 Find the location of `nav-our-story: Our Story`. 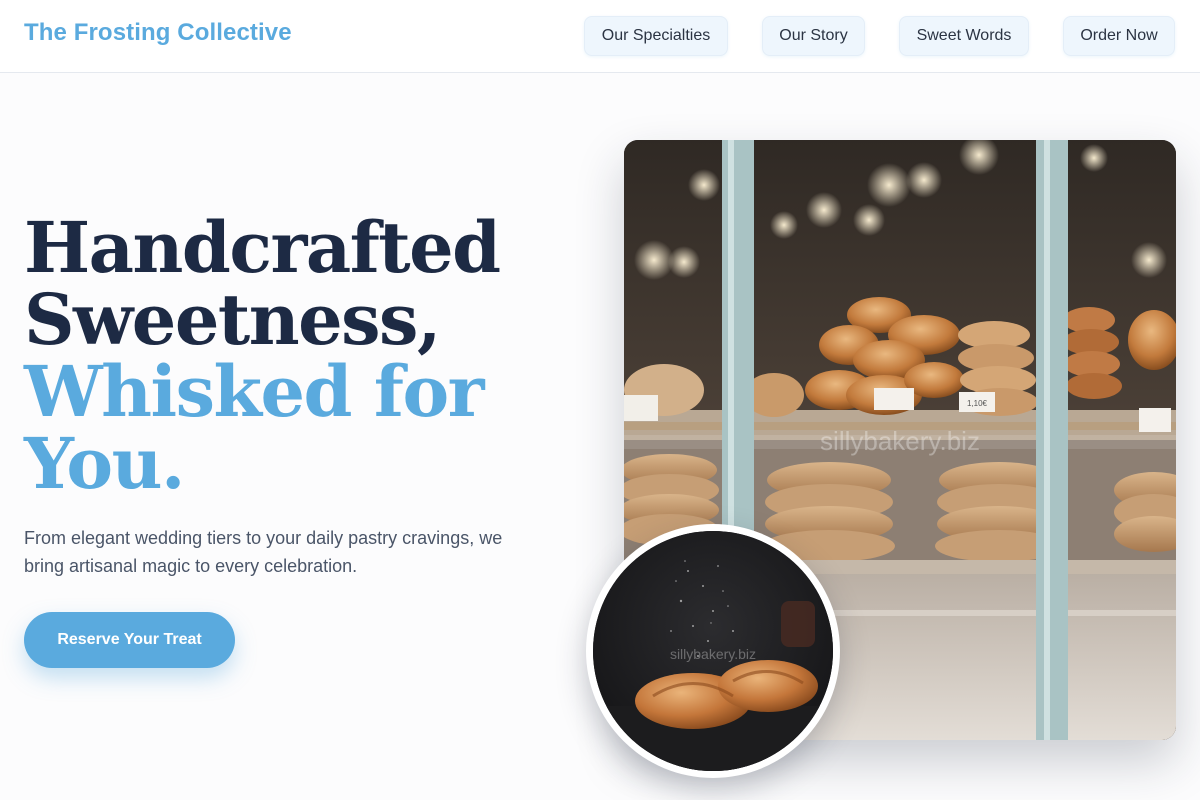

nav-our-story: Our Story is located at coordinates (813, 36).